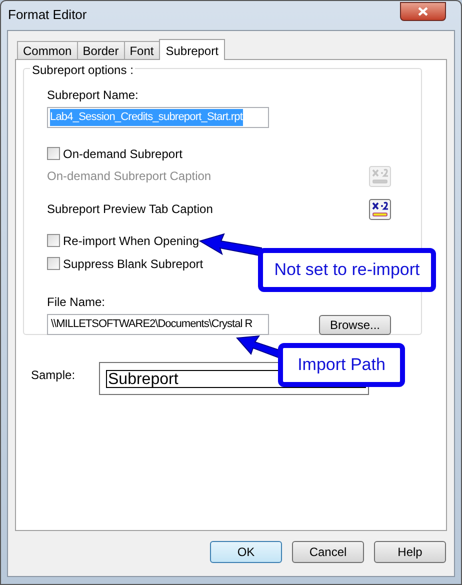 The image size is (462, 585). What do you see at coordinates (122, 154) in the screenshot?
I see `checkbox-label: On-demand Subreport` at bounding box center [122, 154].